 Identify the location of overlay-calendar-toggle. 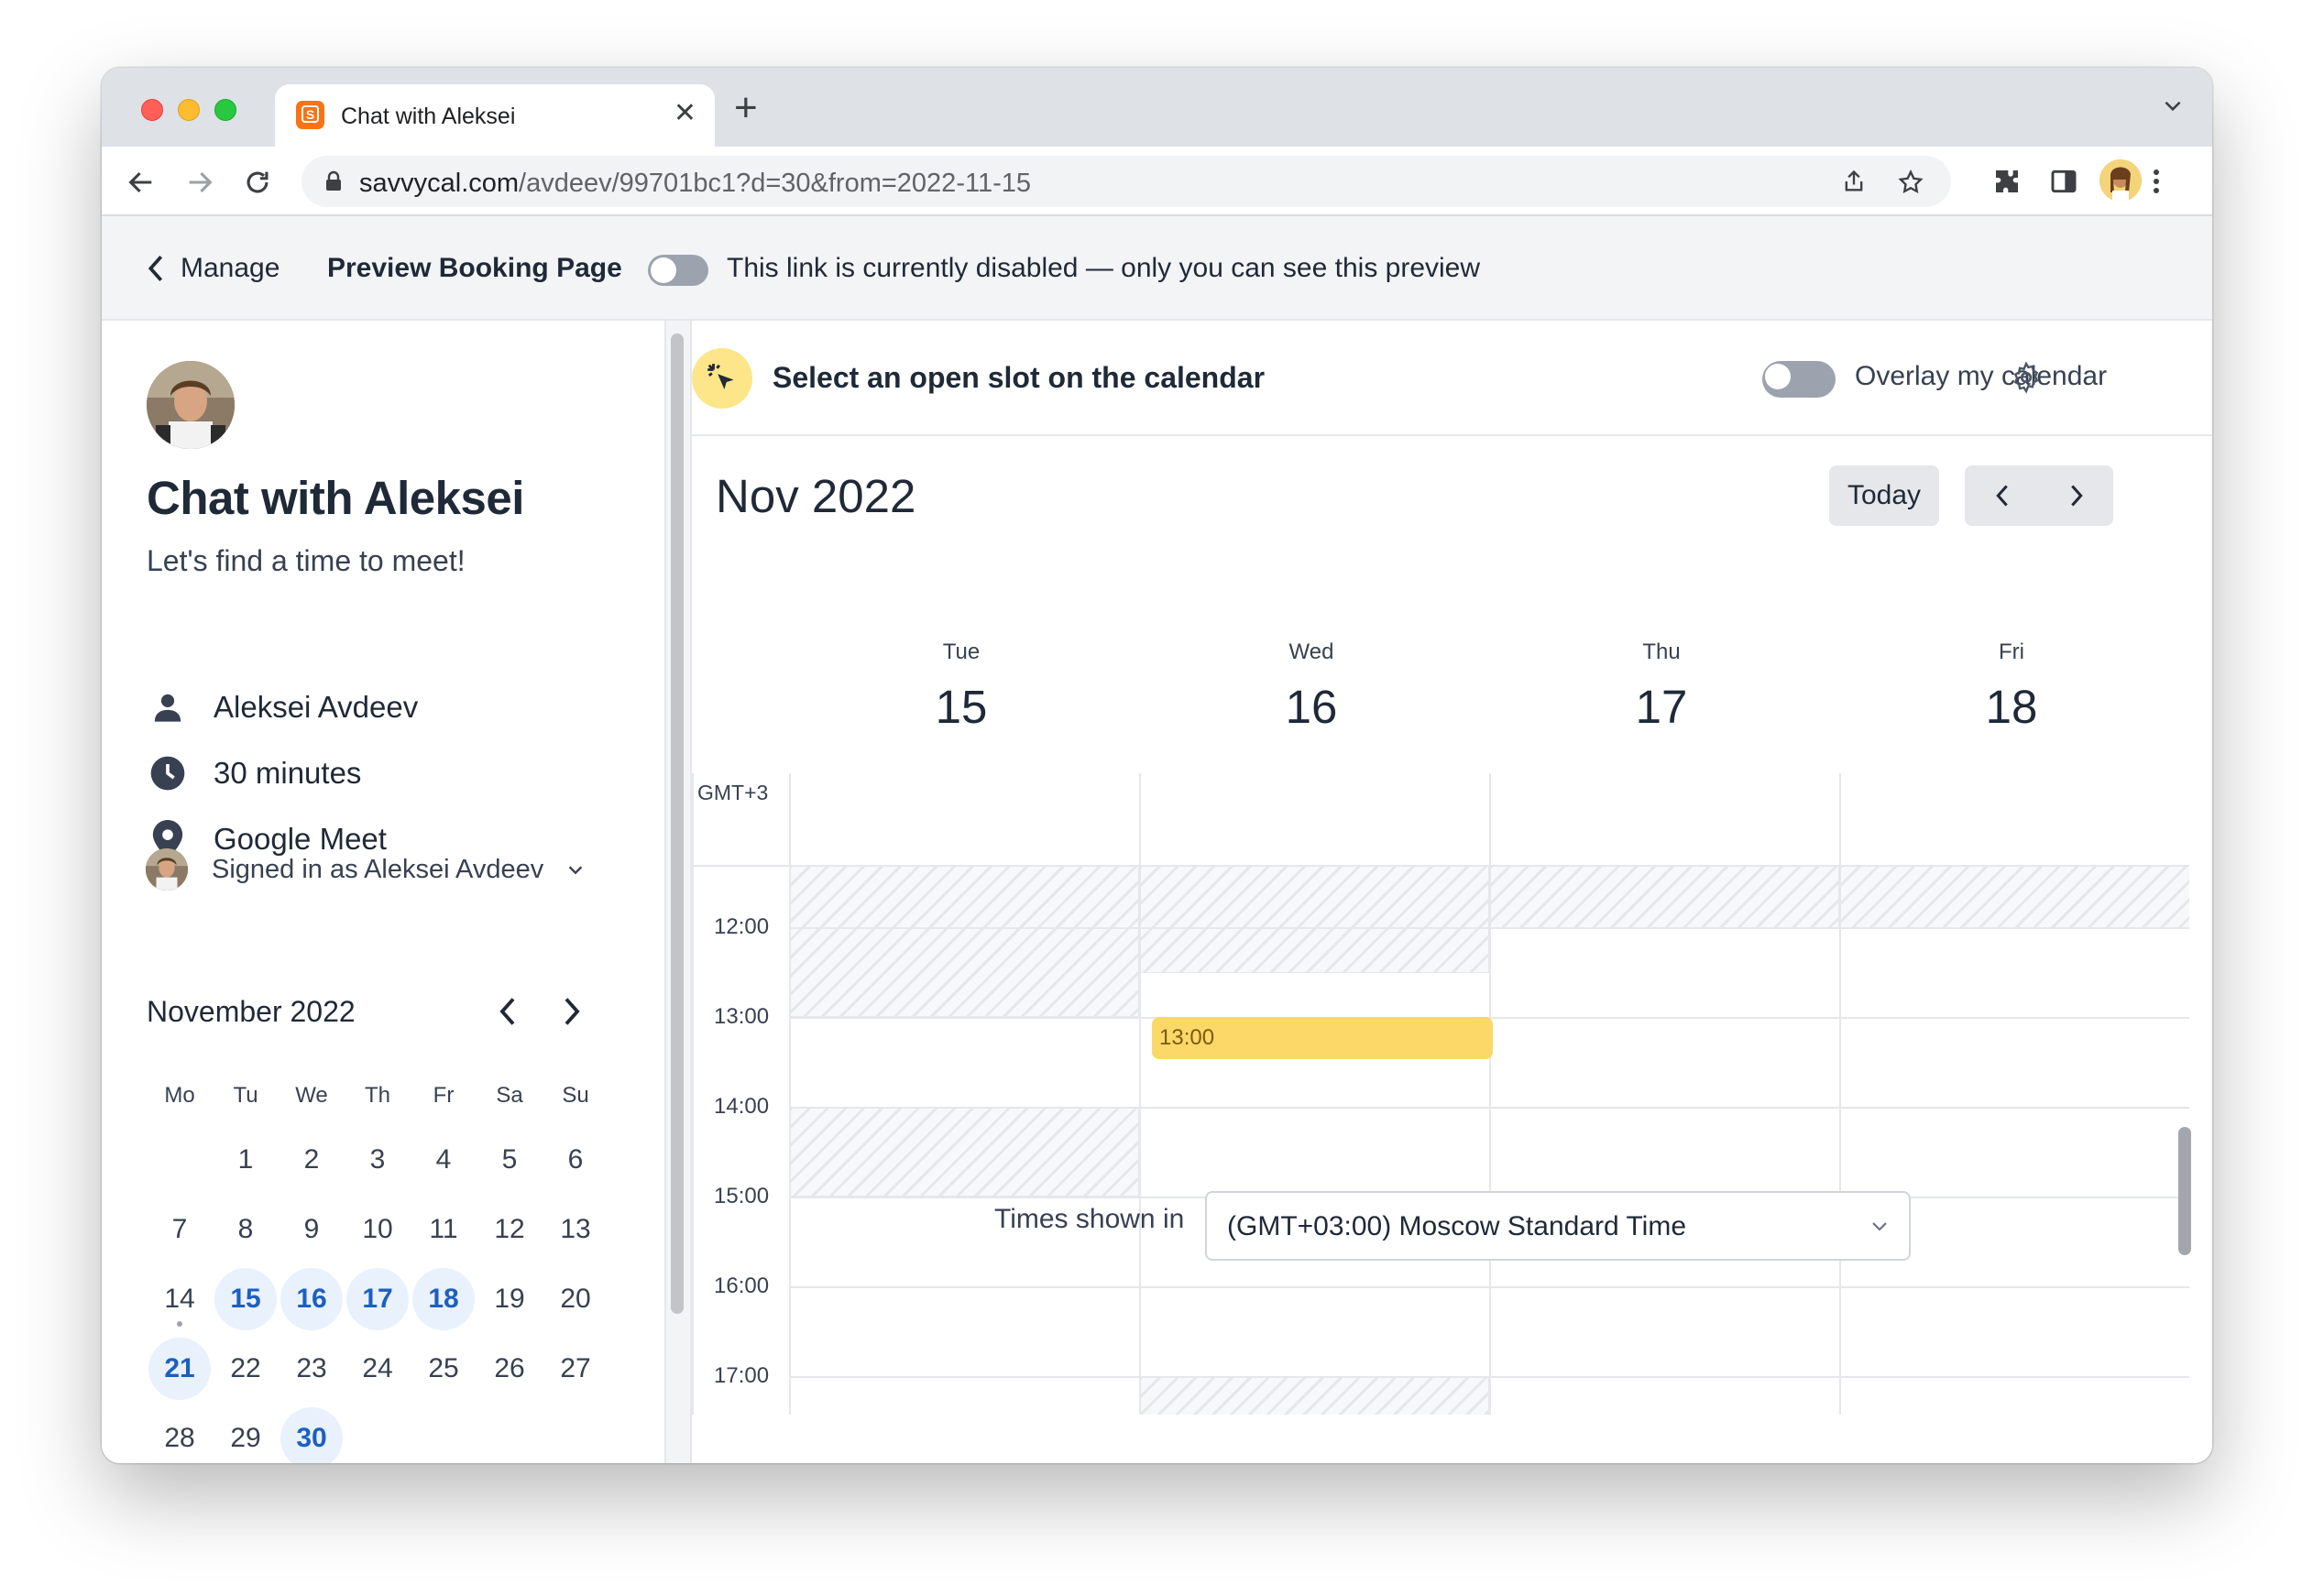
(1799, 379).